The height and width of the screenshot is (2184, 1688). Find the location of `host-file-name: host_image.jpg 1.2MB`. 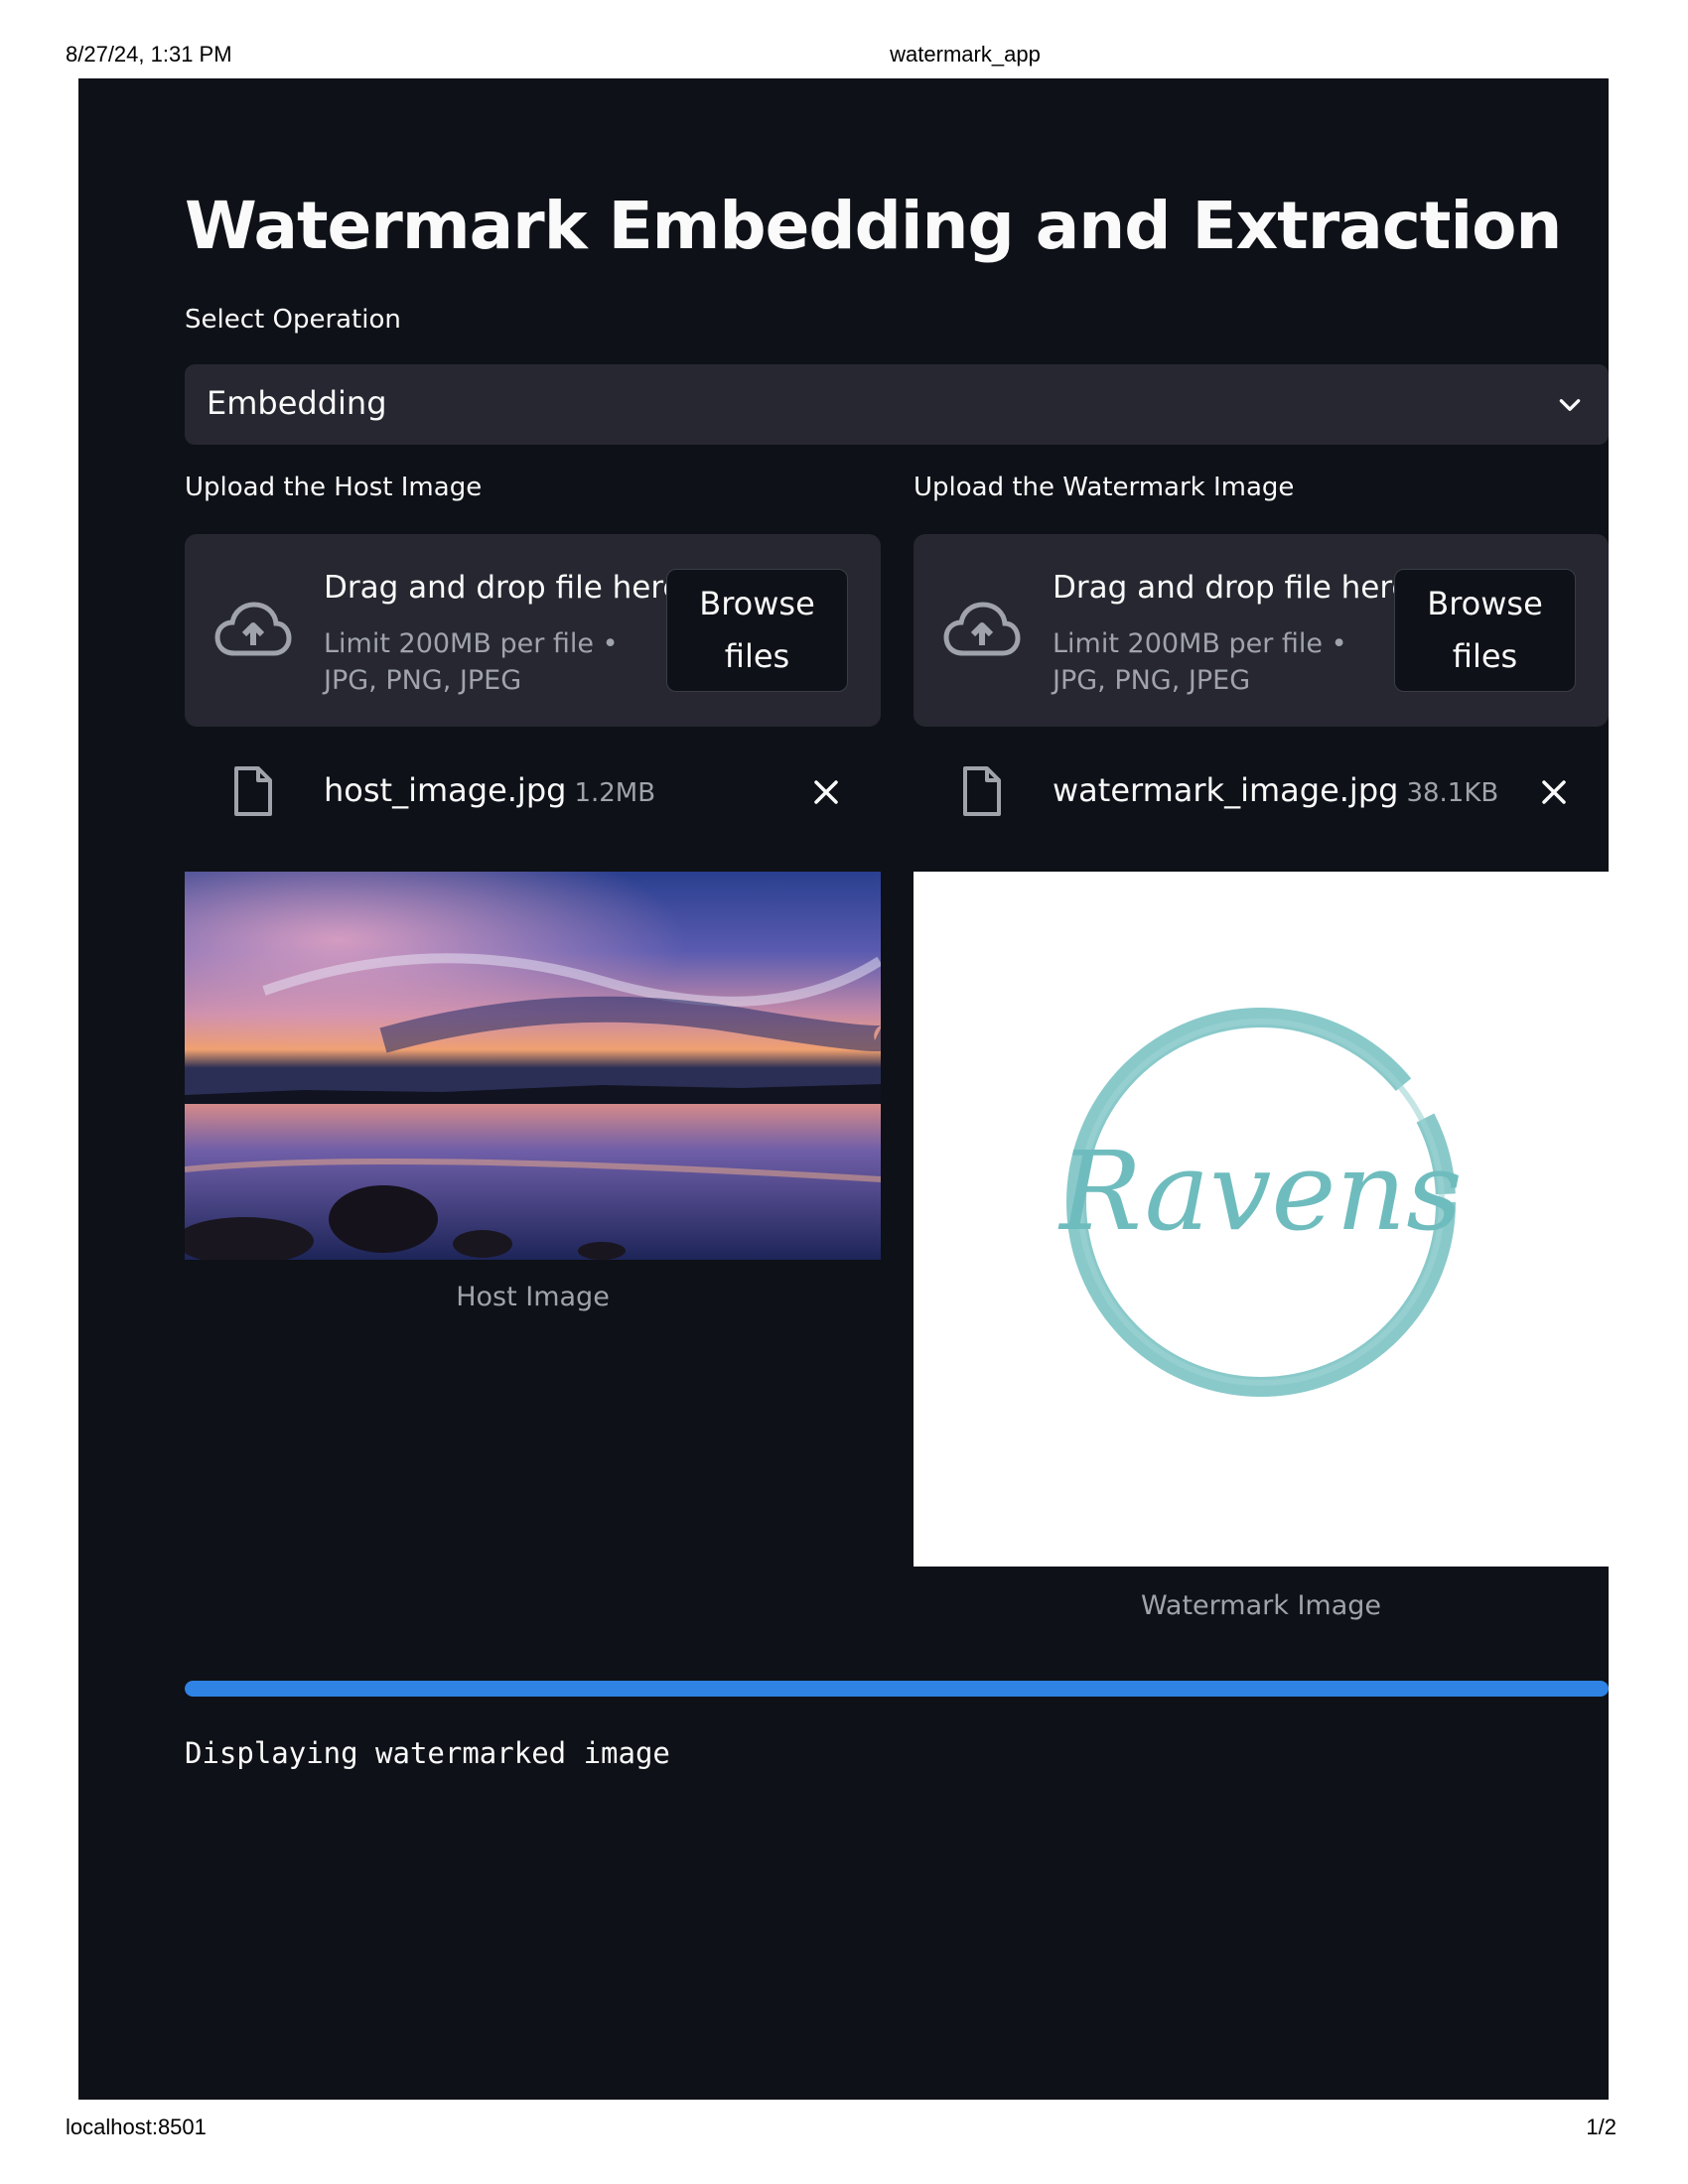

host-file-name: host_image.jpg 1.2MB is located at coordinates (489, 790).